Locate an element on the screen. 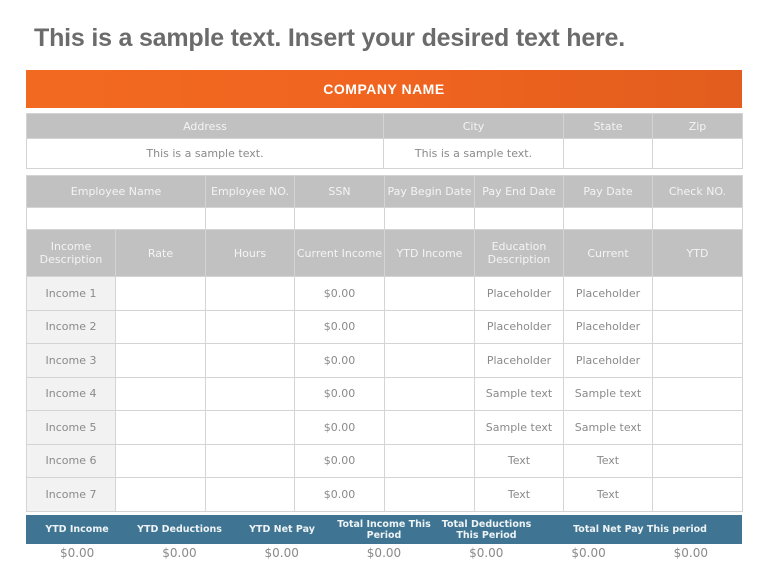 This screenshot has height=576, width=768. header-hours: Hours is located at coordinates (250, 253).